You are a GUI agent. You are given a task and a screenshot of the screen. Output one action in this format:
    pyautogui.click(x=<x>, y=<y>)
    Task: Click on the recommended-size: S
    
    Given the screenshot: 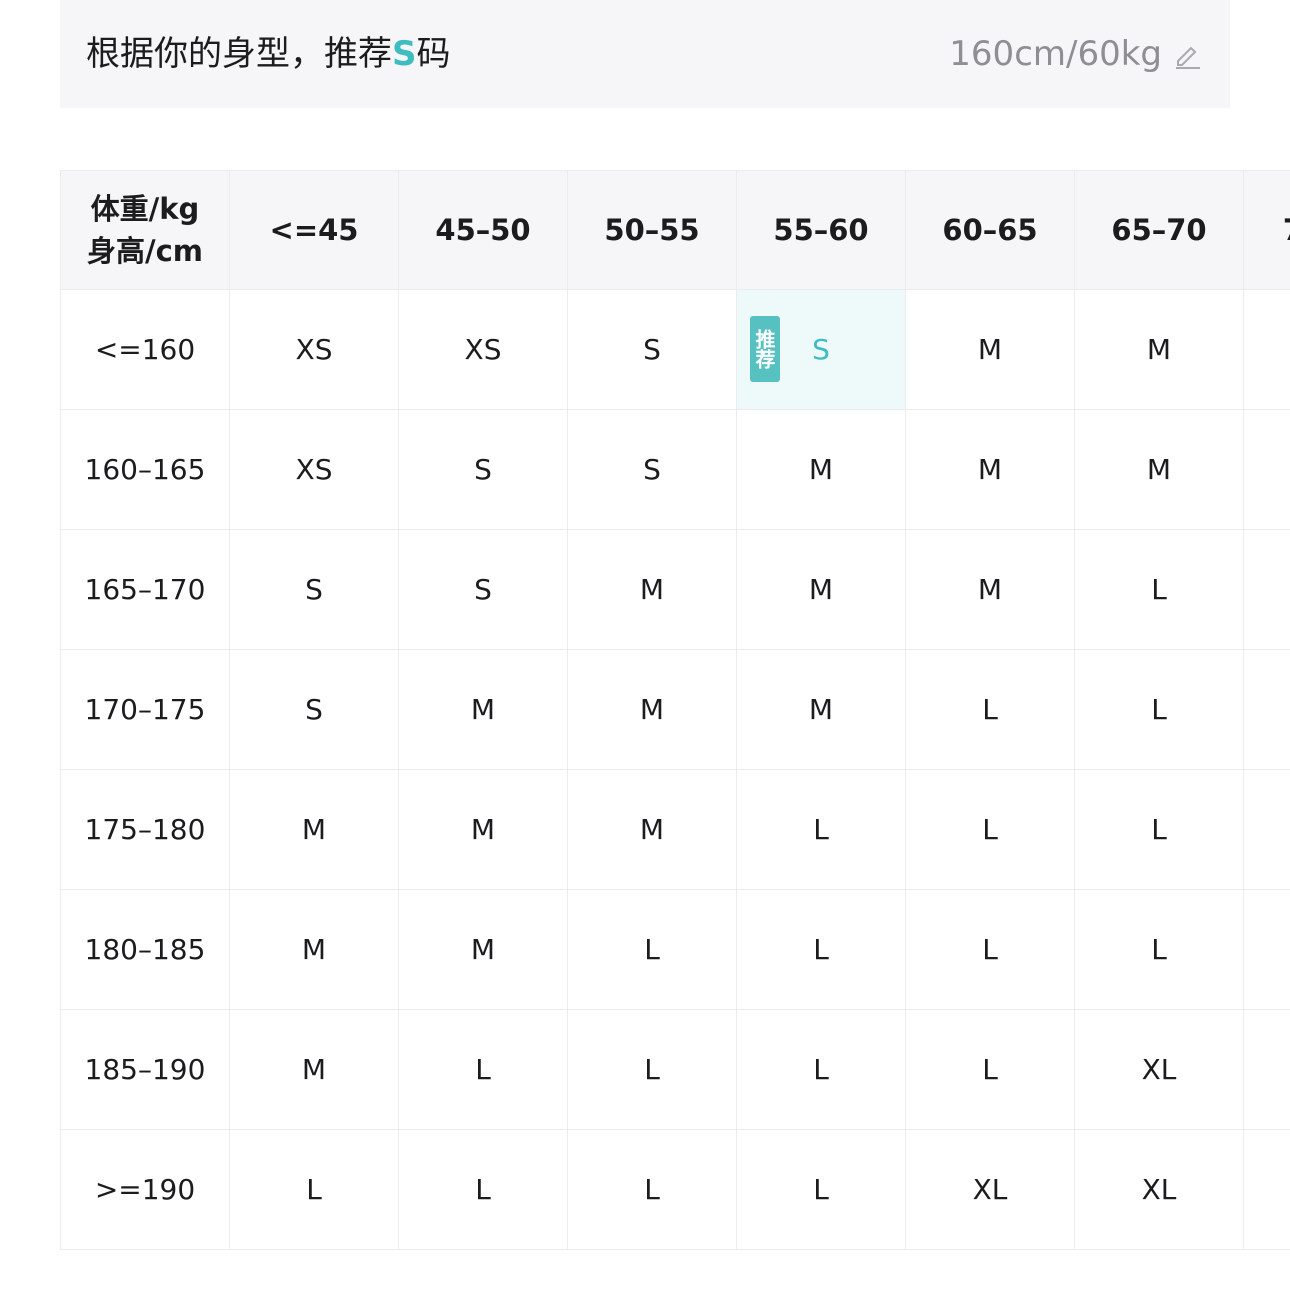 What is the action you would take?
    pyautogui.click(x=404, y=54)
    